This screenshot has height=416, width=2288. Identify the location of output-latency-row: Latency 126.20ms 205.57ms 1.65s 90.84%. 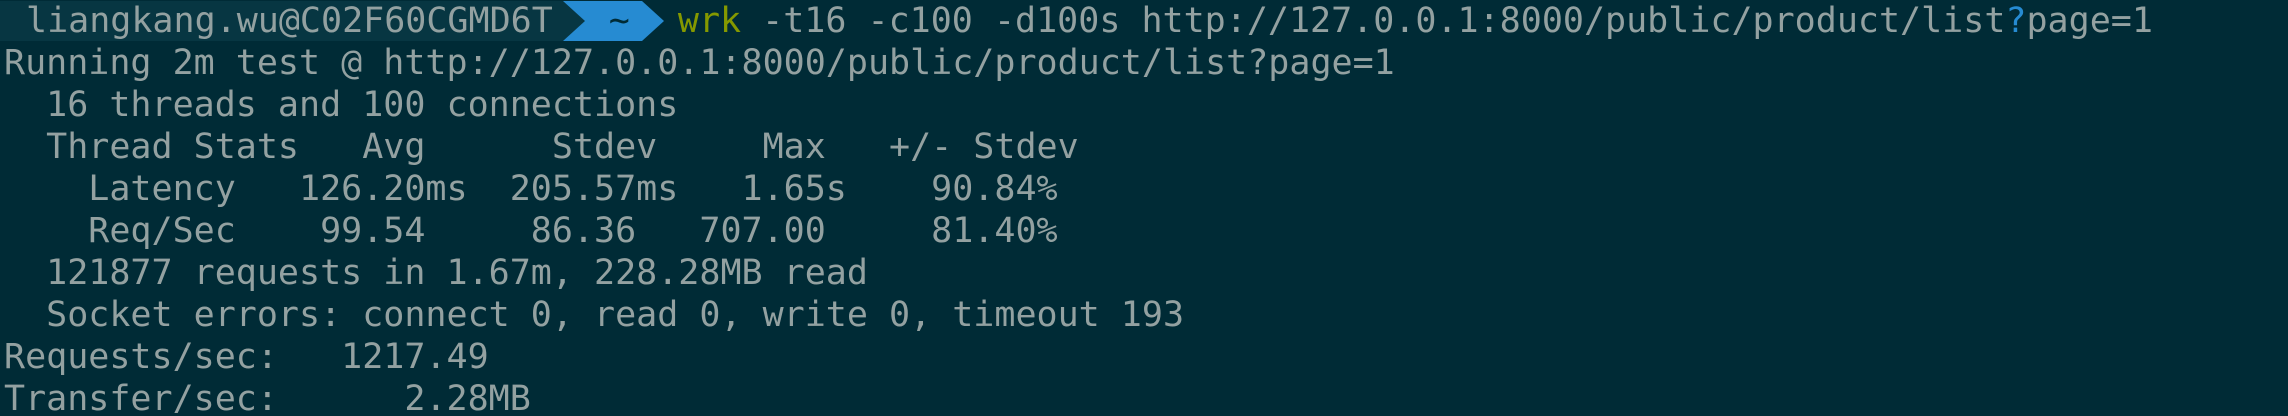
(531, 189).